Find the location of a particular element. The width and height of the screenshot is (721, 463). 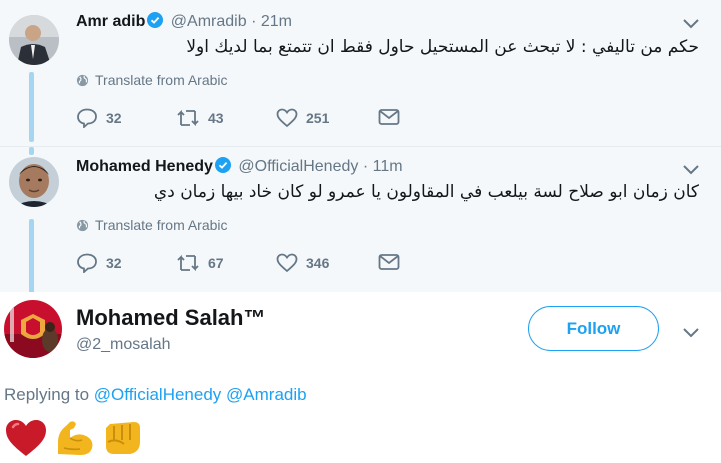

follow-button: Follow is located at coordinates (593, 328).